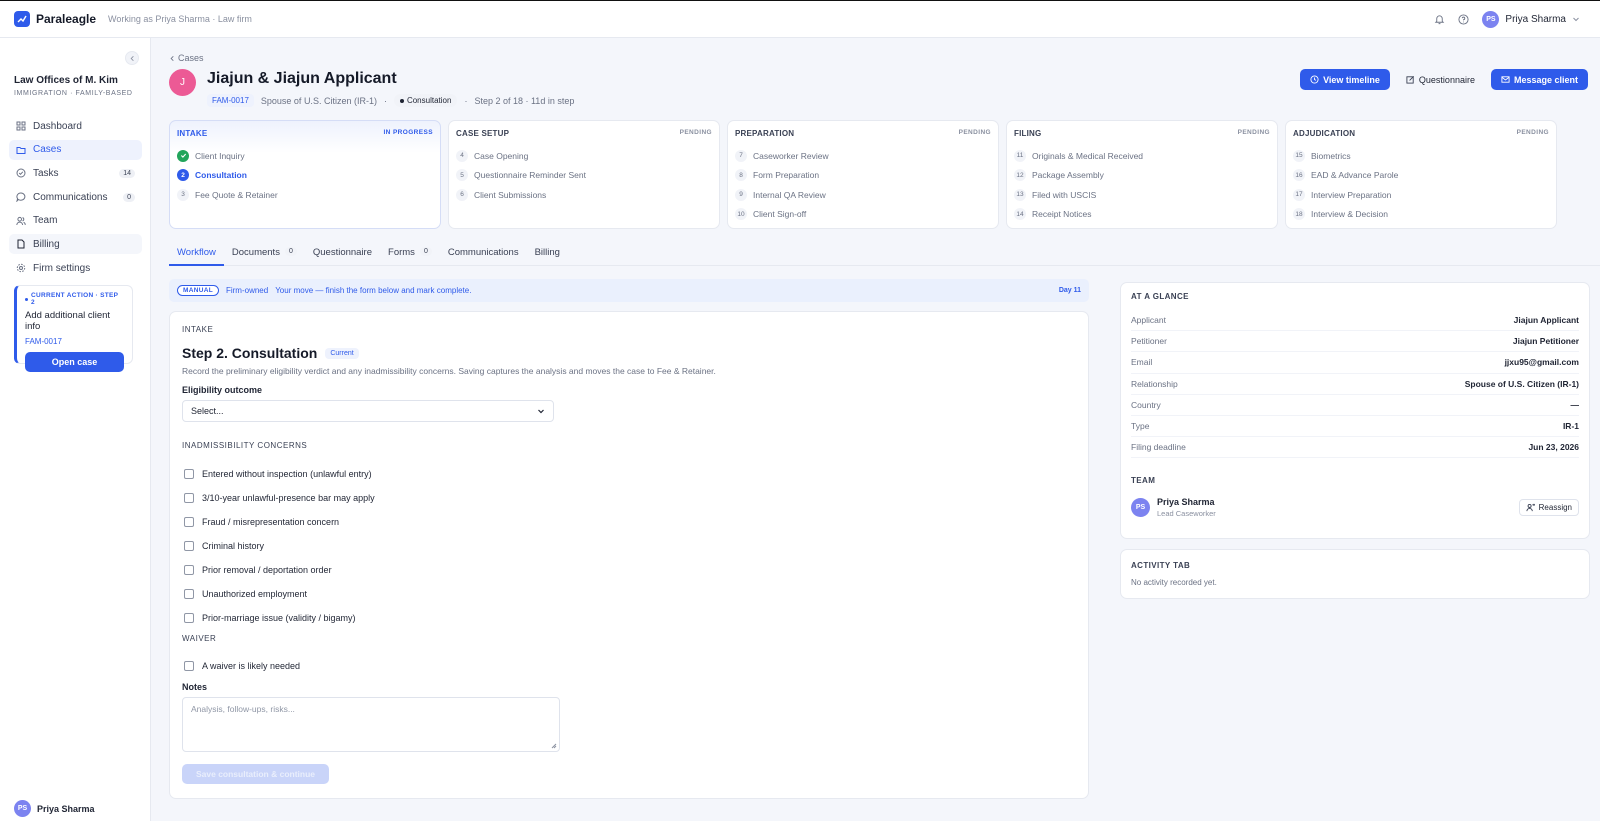  What do you see at coordinates (127, 173) in the screenshot?
I see `count-badge: 14` at bounding box center [127, 173].